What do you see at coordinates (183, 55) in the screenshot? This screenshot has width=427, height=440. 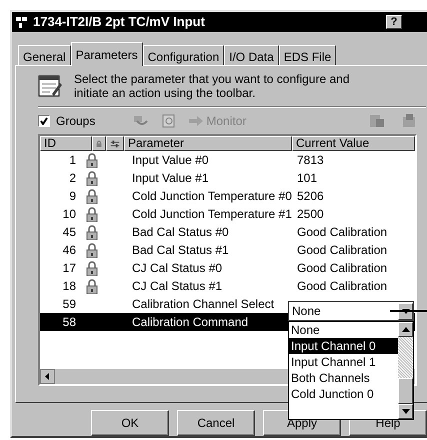 I see `tab: Configuration` at bounding box center [183, 55].